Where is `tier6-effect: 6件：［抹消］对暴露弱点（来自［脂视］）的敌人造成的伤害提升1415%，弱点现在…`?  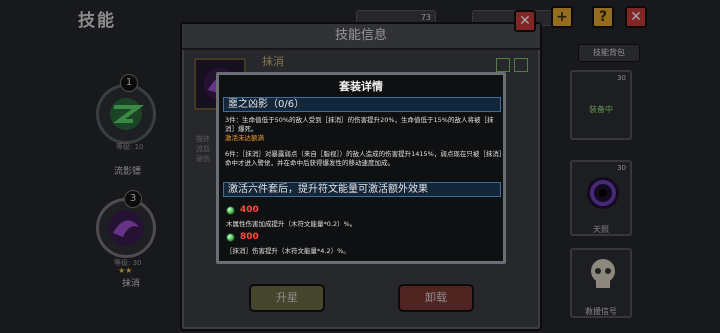 tier6-effect: 6件：［抹消］对暴露弱点（来自［脂视］）的敌人造成的伤害提升1415%，弱点现在… is located at coordinates (364, 158).